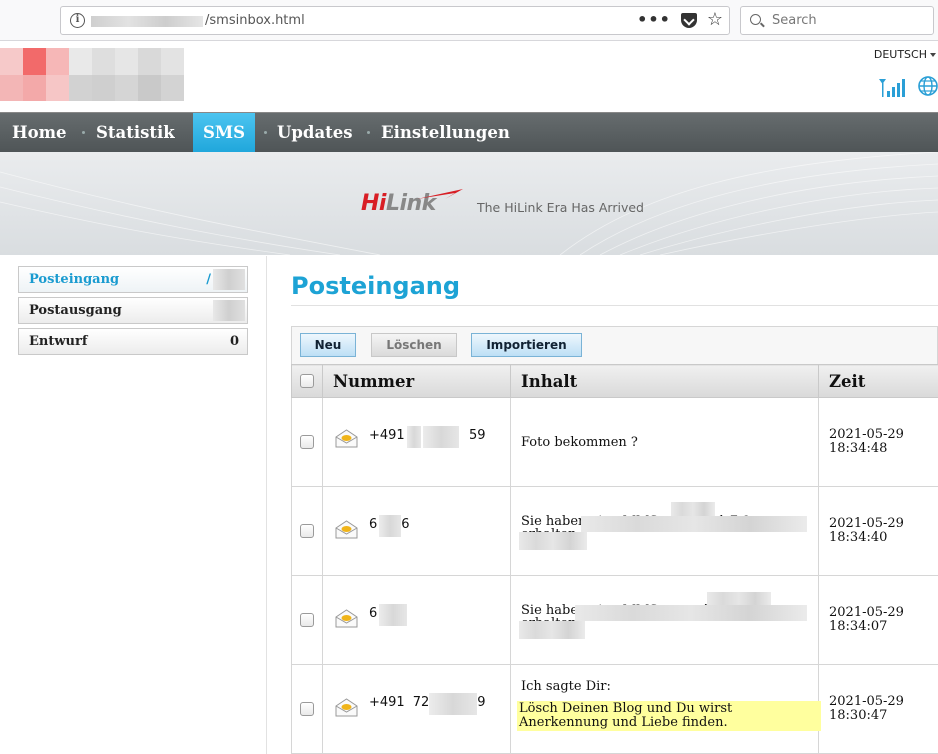  I want to click on sender-number-end: 9, so click(481, 702).